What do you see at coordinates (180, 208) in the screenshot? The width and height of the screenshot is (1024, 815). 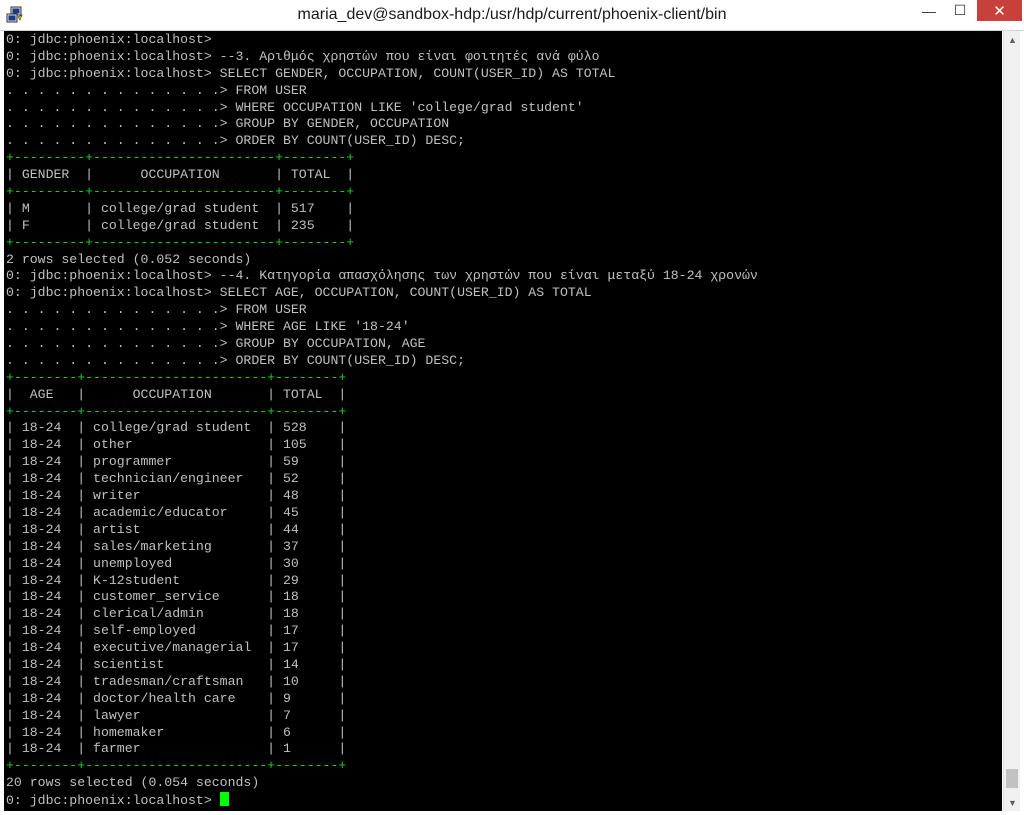 I see `terminal-line: | M | college/grad student | 517 |` at bounding box center [180, 208].